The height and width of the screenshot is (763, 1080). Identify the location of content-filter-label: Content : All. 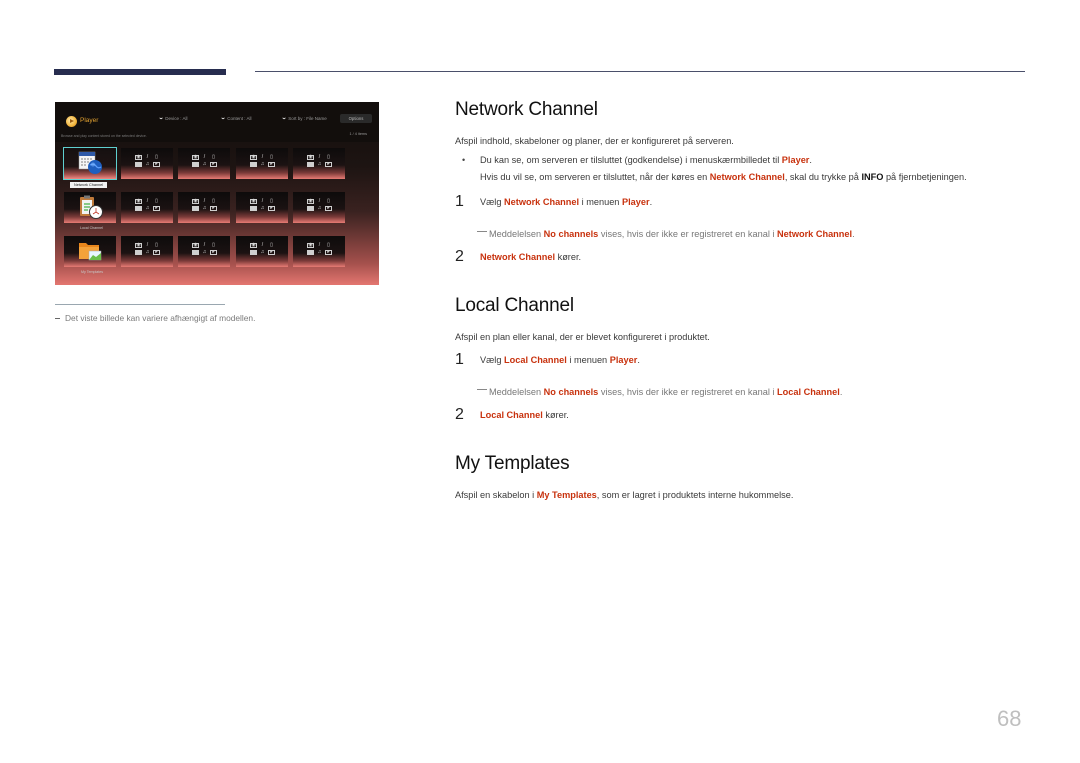
(239, 118).